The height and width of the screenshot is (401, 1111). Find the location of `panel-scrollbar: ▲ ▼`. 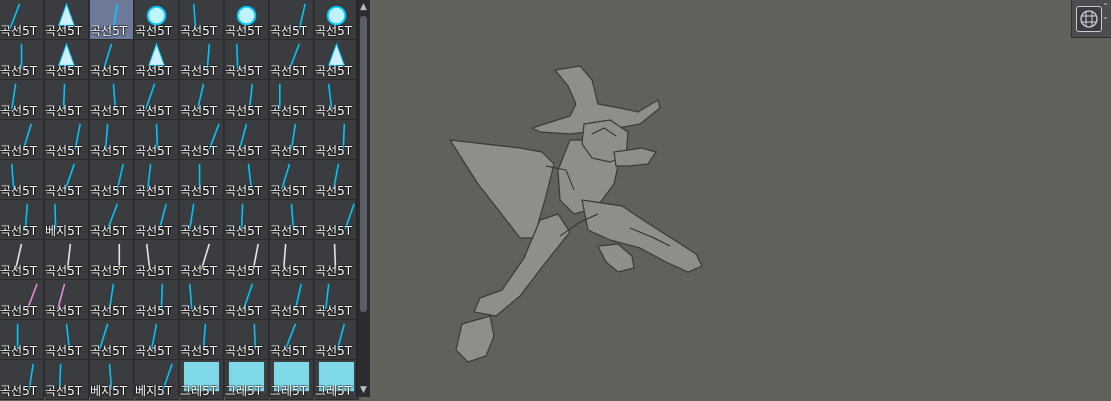

panel-scrollbar: ▲ ▼ is located at coordinates (363, 198).